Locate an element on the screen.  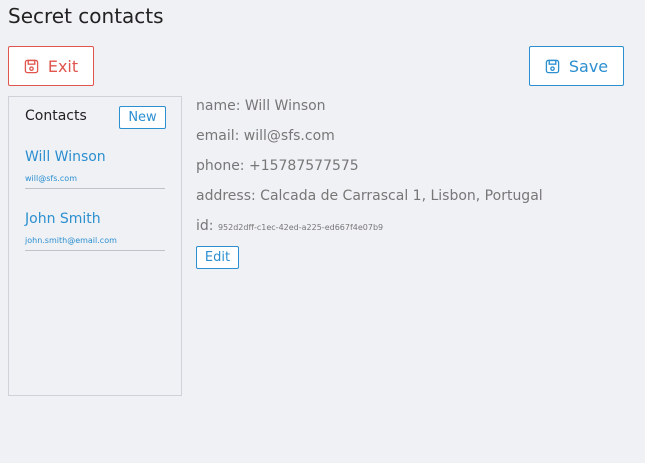
detail-value: +15787577575 is located at coordinates (303, 166).